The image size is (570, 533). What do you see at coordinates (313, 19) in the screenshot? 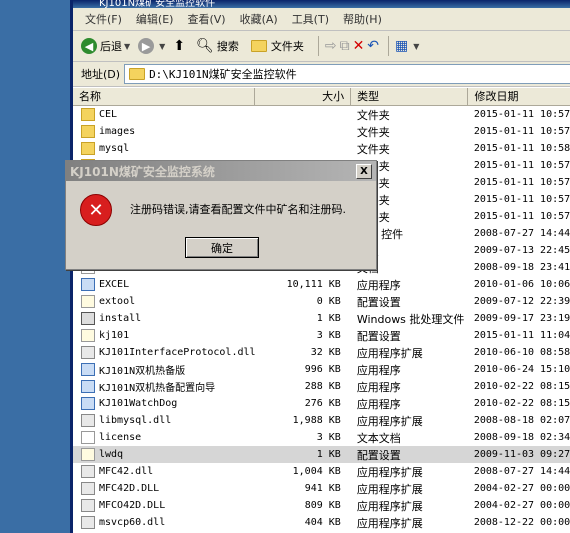
I see `menu-tools: 工具(T)` at bounding box center [313, 19].